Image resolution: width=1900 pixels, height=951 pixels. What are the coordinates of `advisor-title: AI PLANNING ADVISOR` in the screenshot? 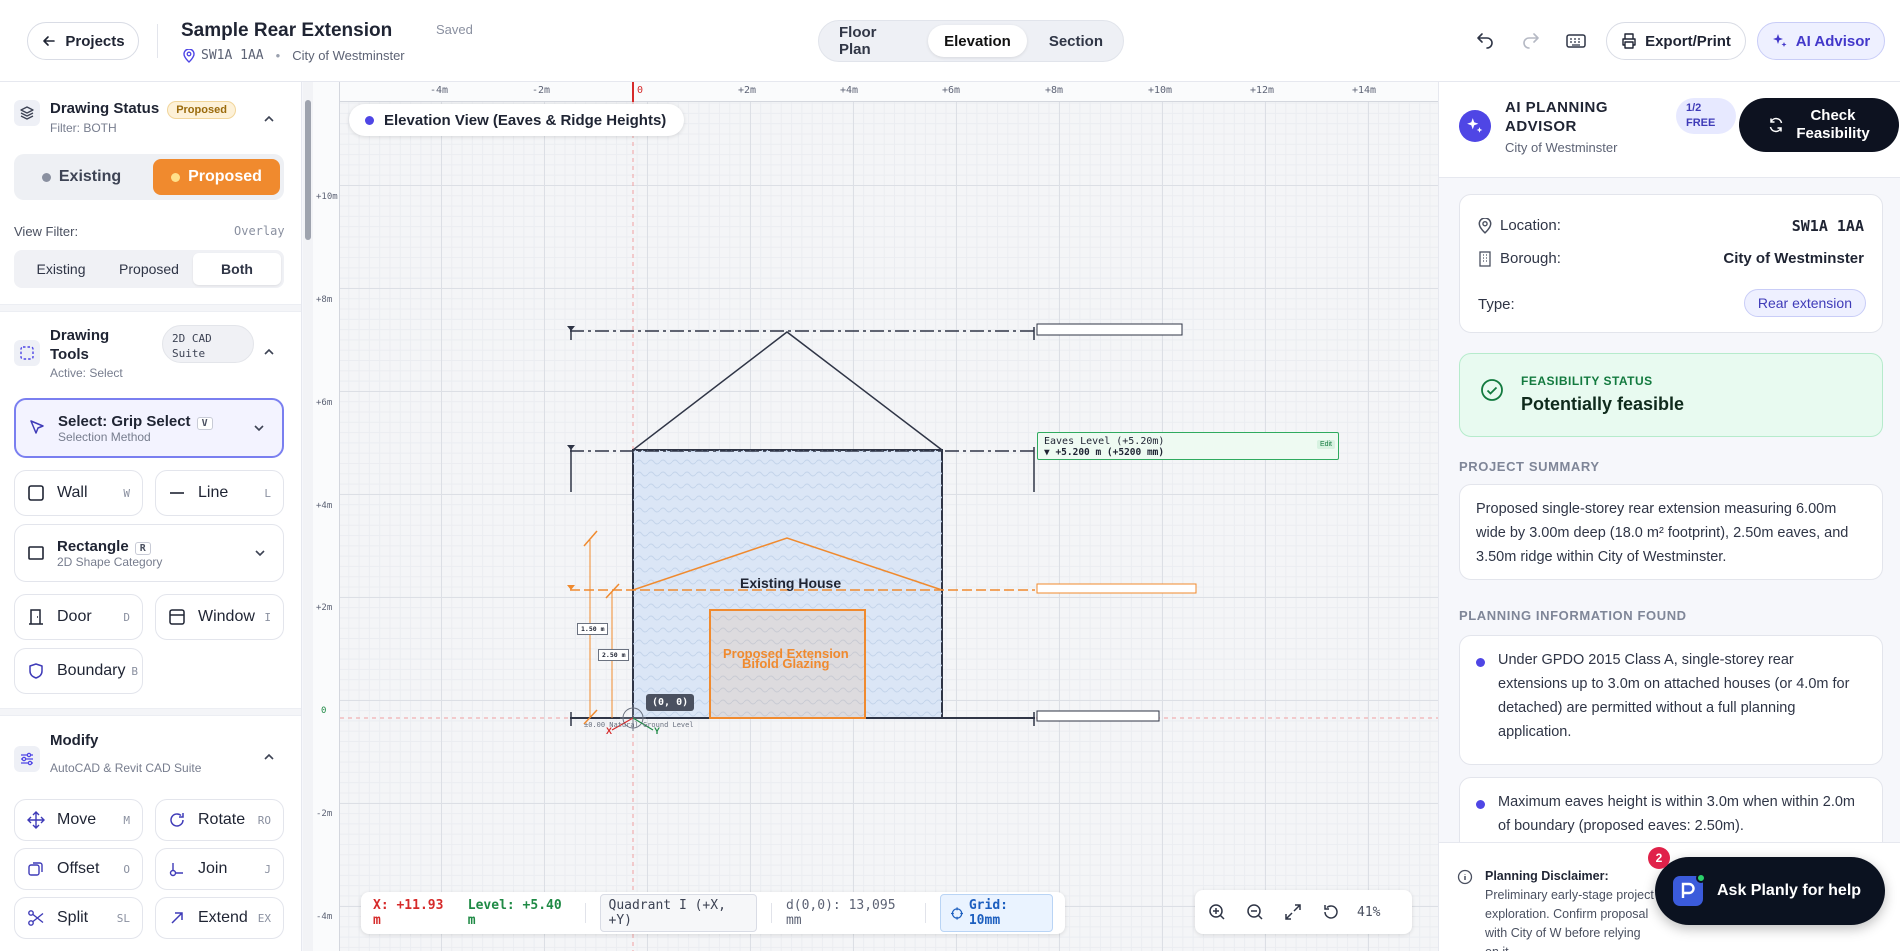 It's located at (1556, 117).